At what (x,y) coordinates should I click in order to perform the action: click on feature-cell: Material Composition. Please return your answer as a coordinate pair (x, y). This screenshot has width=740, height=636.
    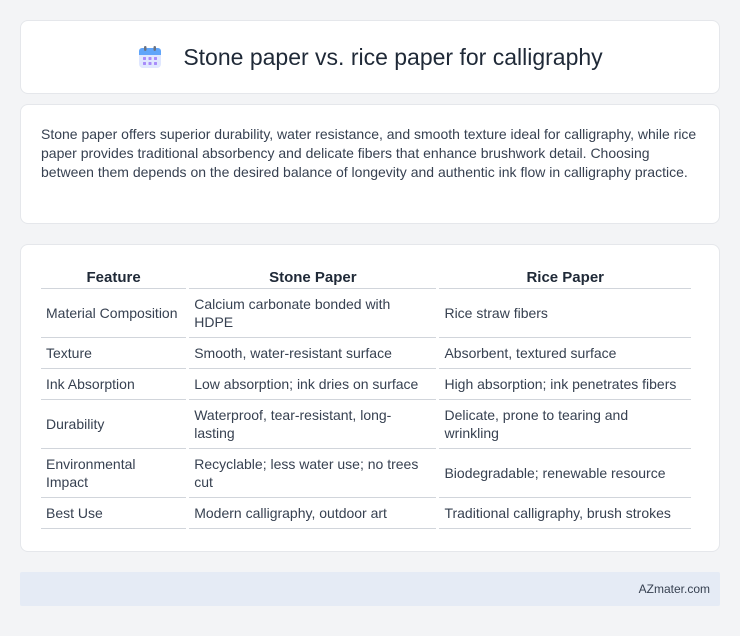
    Looking at the image, I should click on (114, 313).